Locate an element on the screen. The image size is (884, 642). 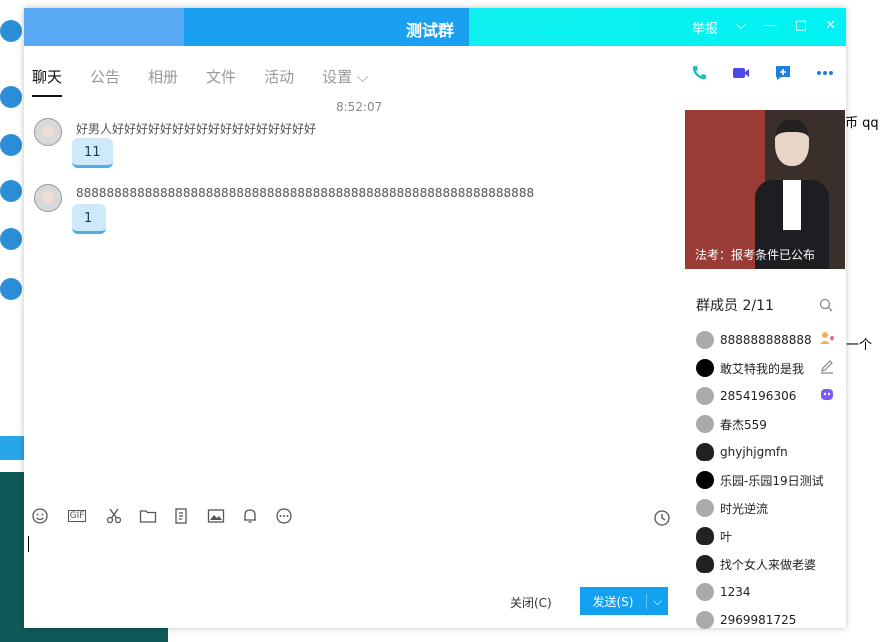
close-button: 关闭(C) is located at coordinates (531, 602).